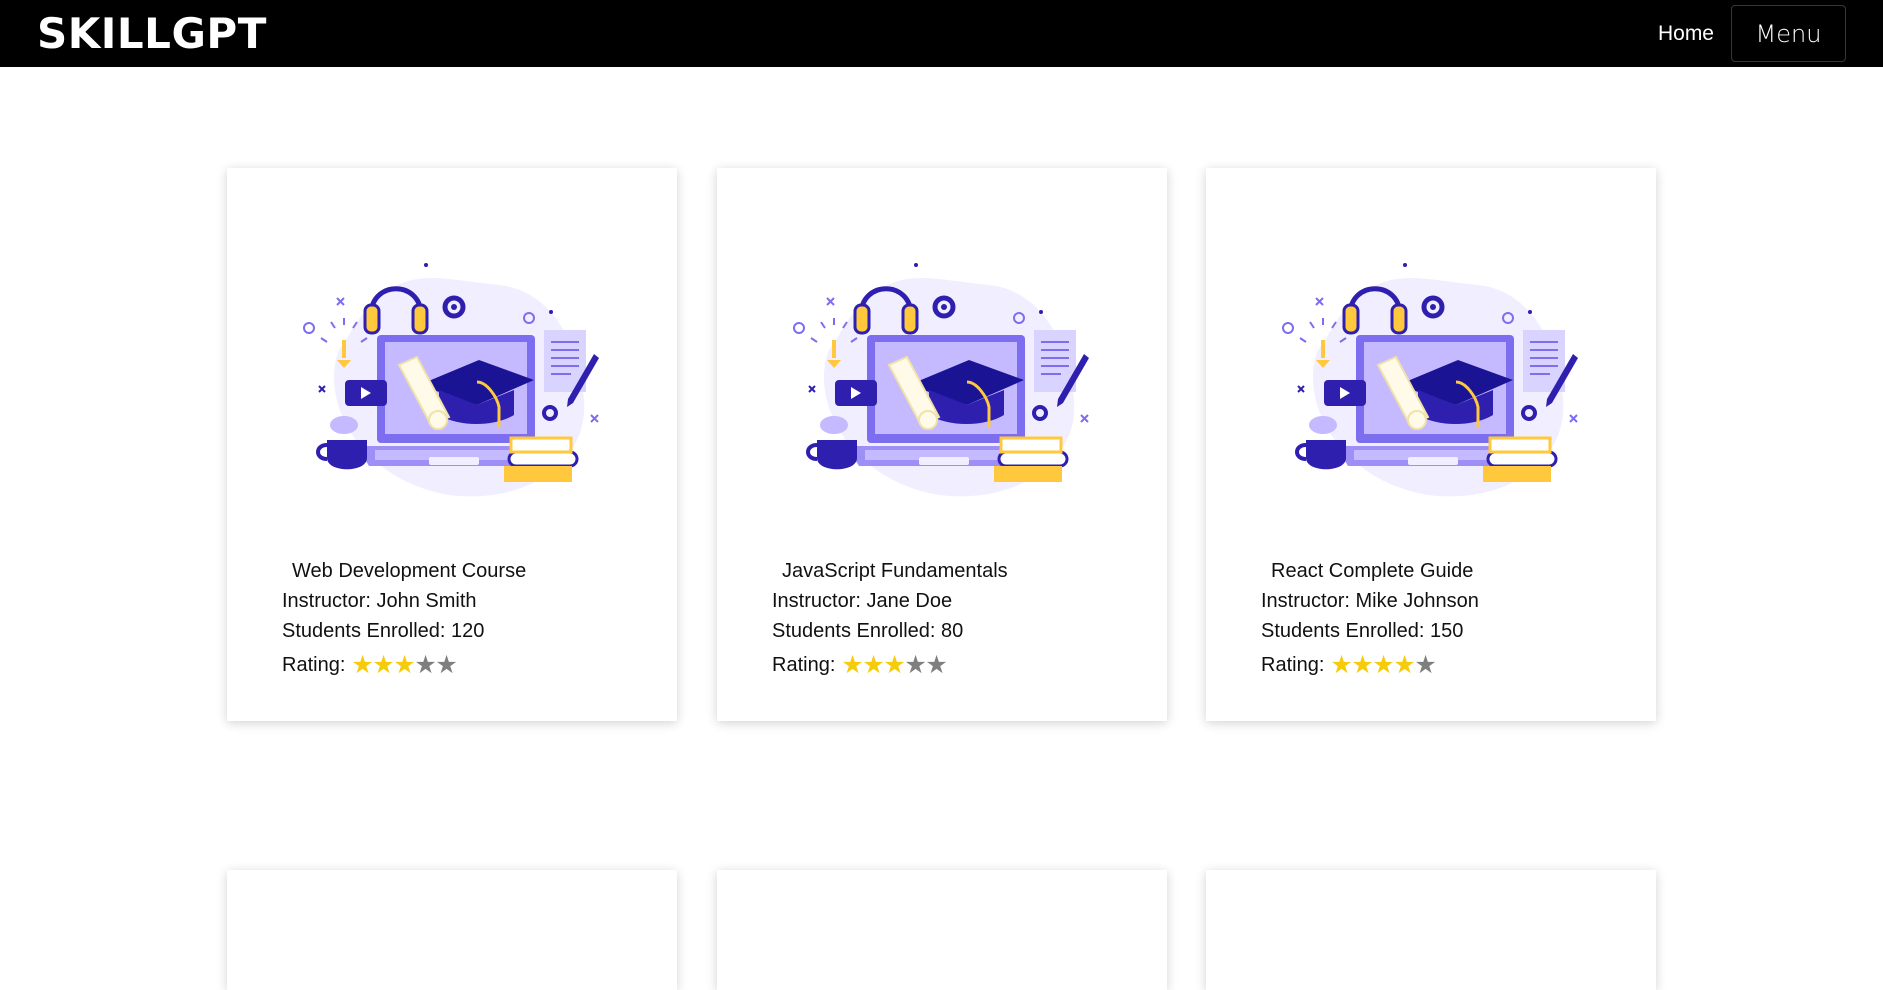 The height and width of the screenshot is (990, 1883). What do you see at coordinates (862, 601) in the screenshot?
I see `course-instructor: Instructor: Jane Doe` at bounding box center [862, 601].